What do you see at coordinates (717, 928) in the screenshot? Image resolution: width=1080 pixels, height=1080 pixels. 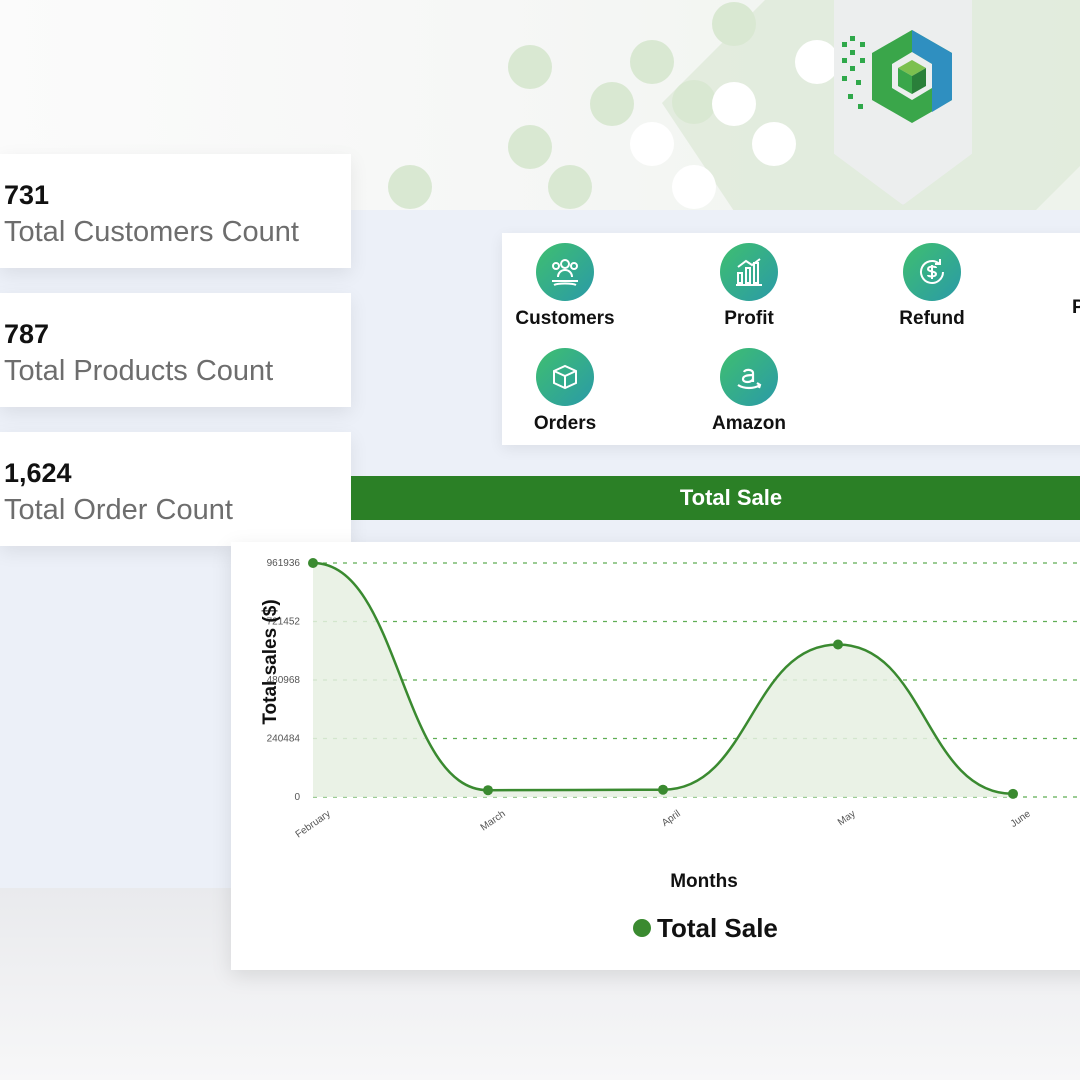 I see `legend-label: Total Sale` at bounding box center [717, 928].